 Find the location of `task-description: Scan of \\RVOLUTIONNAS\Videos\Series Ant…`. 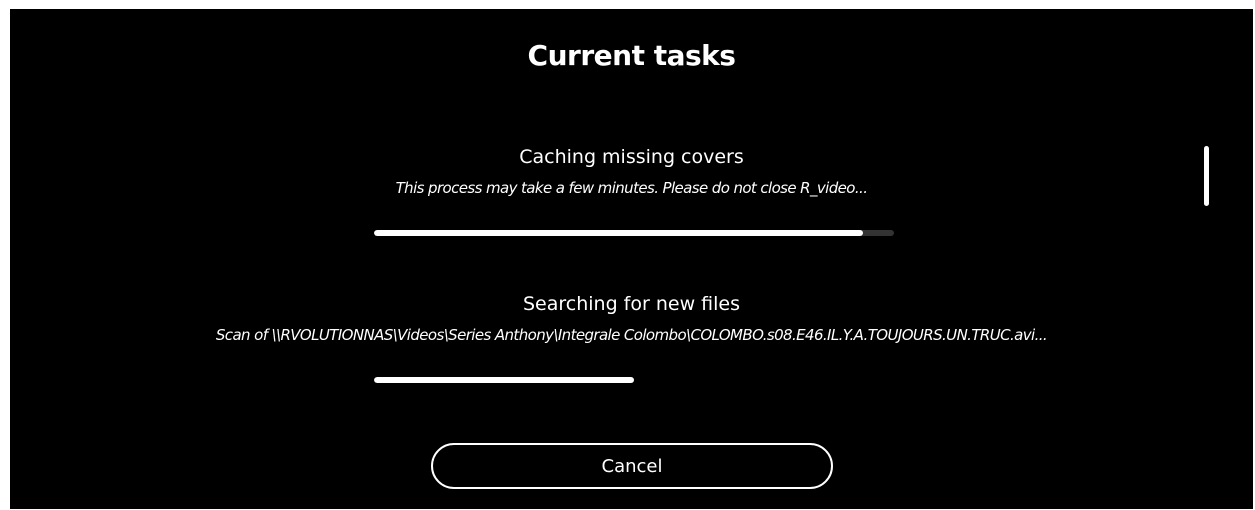

task-description: Scan of \\RVOLUTIONNAS\Videos\Series Ant… is located at coordinates (631, 335).